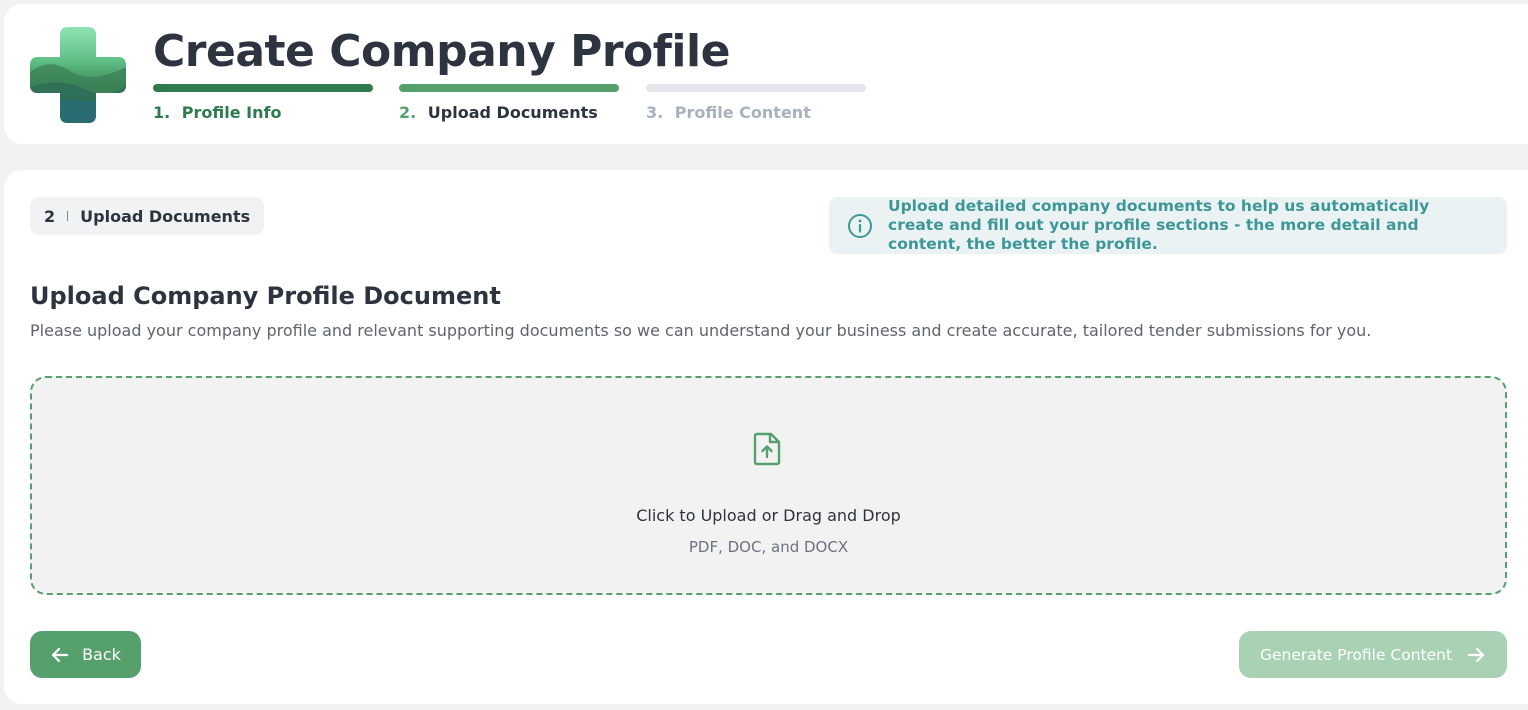  Describe the element at coordinates (101, 654) in the screenshot. I see `back-button-label: Back` at that location.